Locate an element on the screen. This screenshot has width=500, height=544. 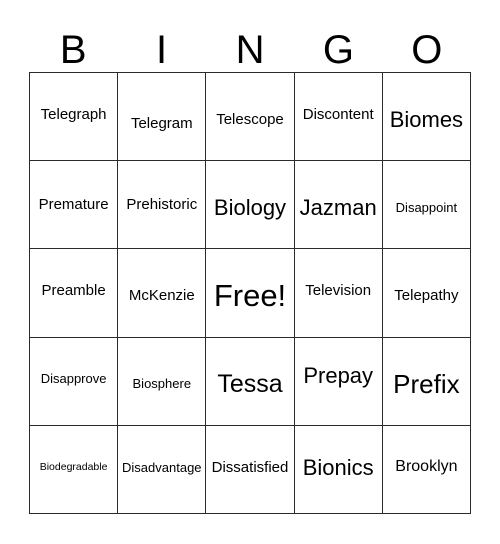
bingo-cell: McKenzie is located at coordinates (162, 293).